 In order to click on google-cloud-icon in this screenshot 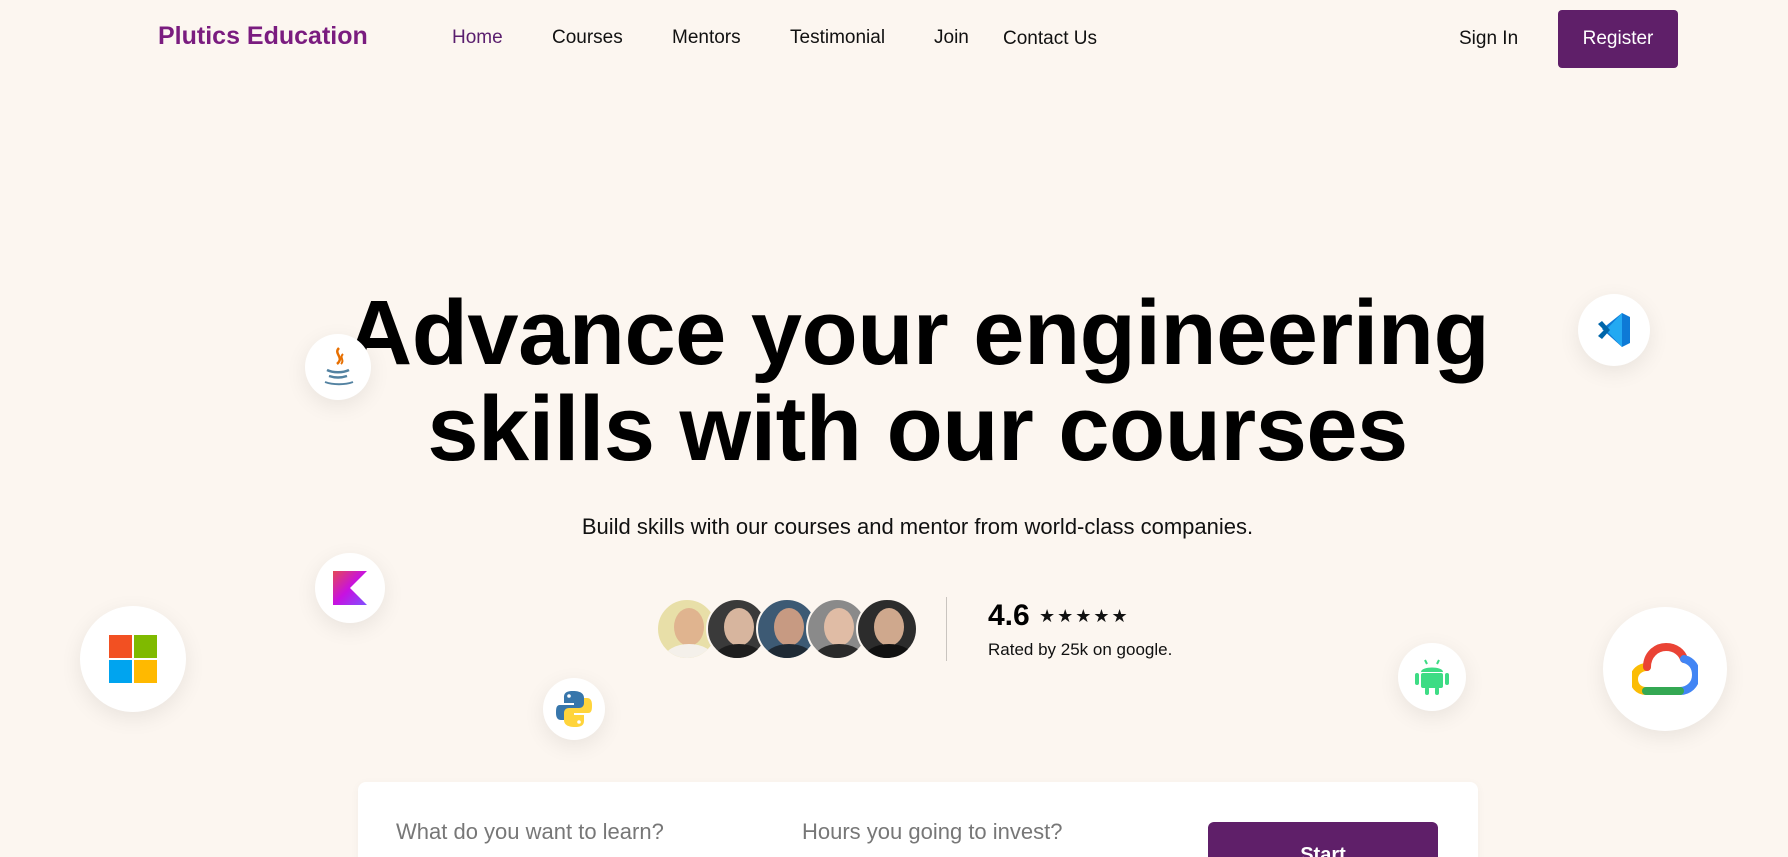, I will do `click(1665, 669)`.